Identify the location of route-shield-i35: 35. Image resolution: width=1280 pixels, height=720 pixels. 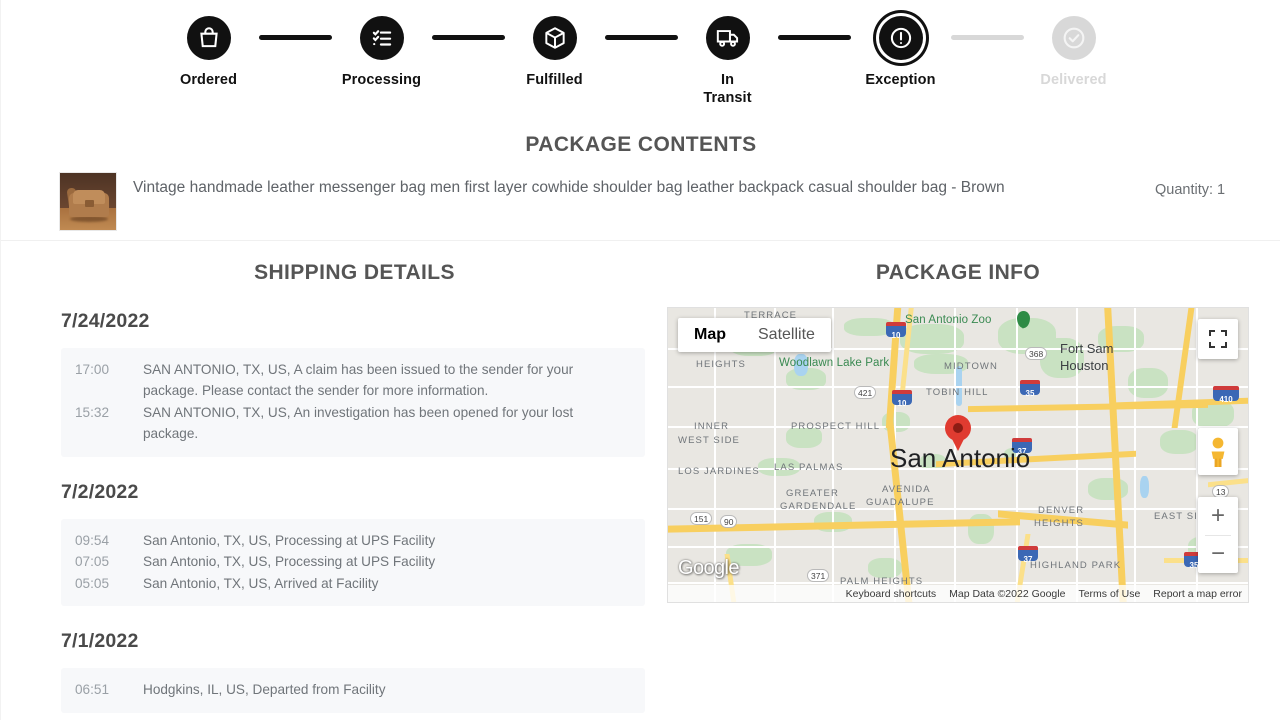
(1030, 389).